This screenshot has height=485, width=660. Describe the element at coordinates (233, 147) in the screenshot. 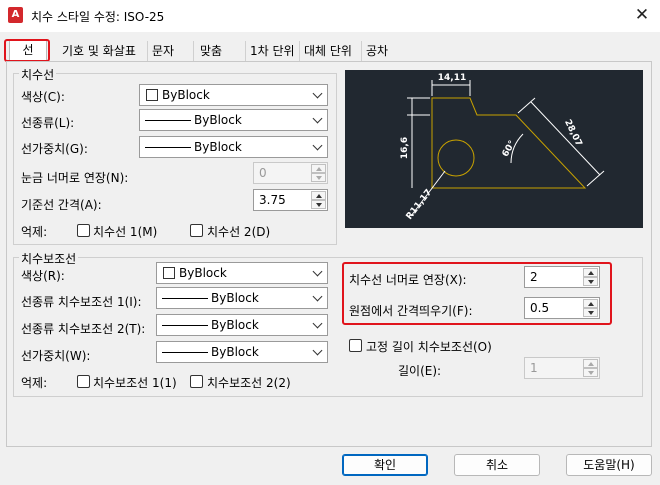

I see `dim-lineweight-select: ByBlock` at that location.